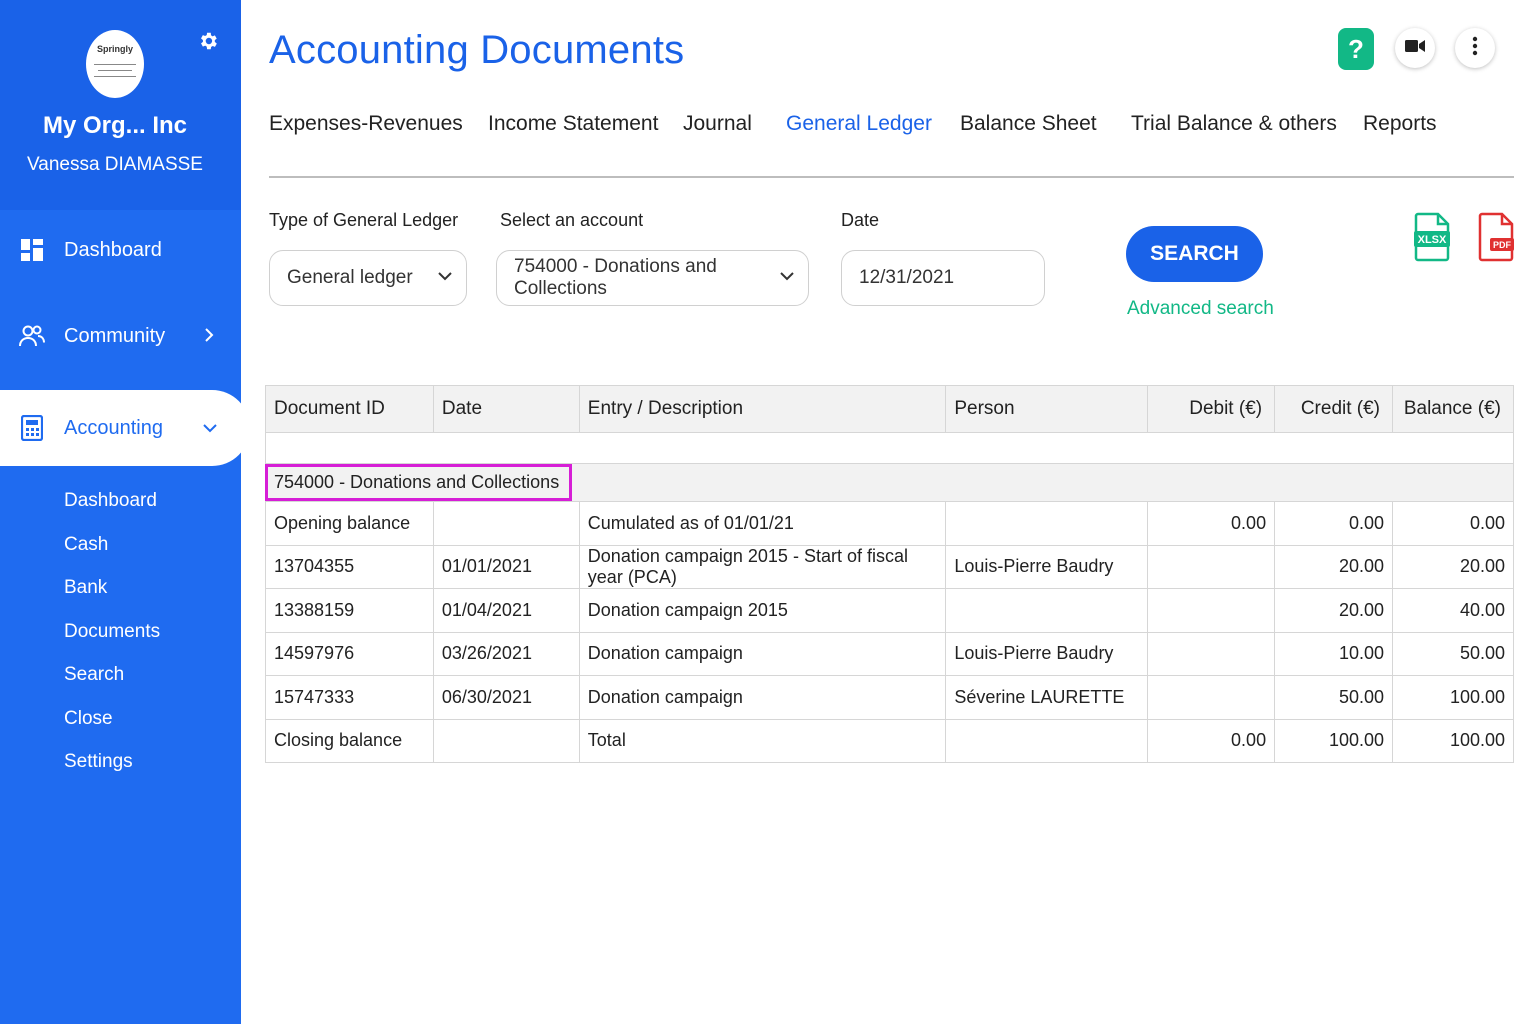  I want to click on subnav-item-bank: Bank, so click(112, 591).